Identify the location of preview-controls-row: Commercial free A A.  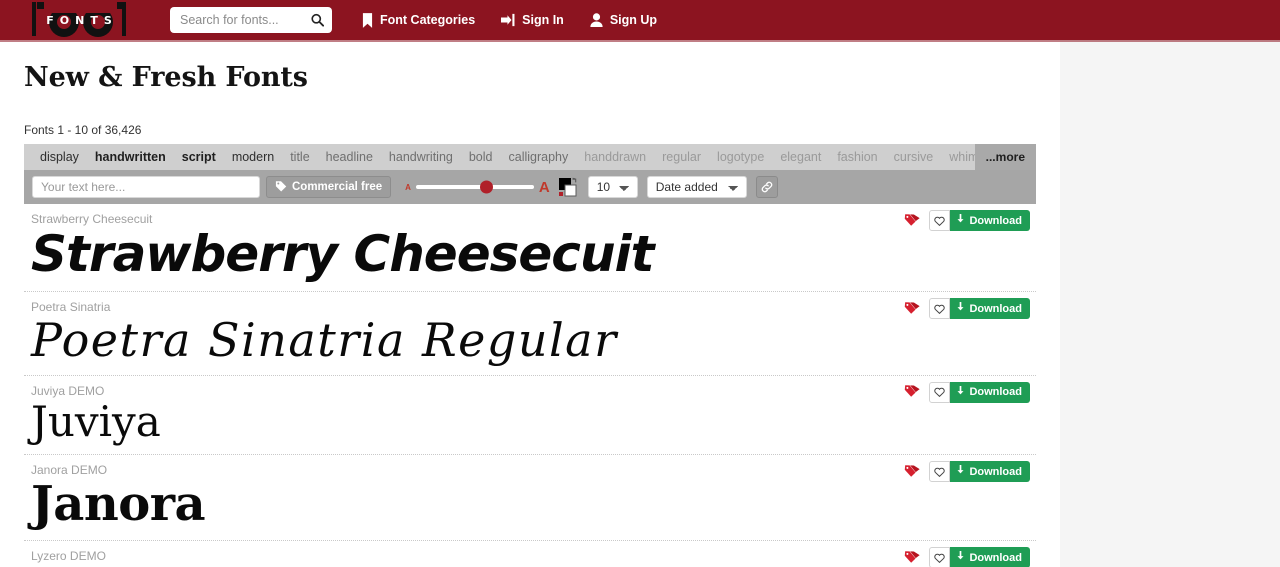
(530, 187).